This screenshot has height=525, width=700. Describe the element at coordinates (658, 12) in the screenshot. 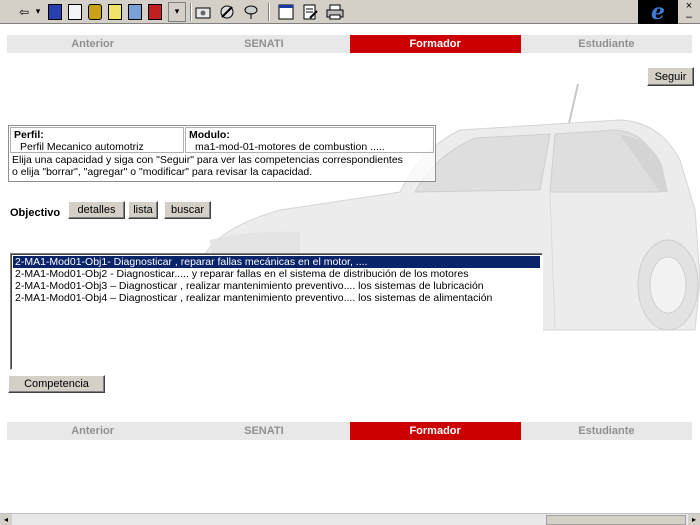

I see `ie-logo-icon: e` at that location.